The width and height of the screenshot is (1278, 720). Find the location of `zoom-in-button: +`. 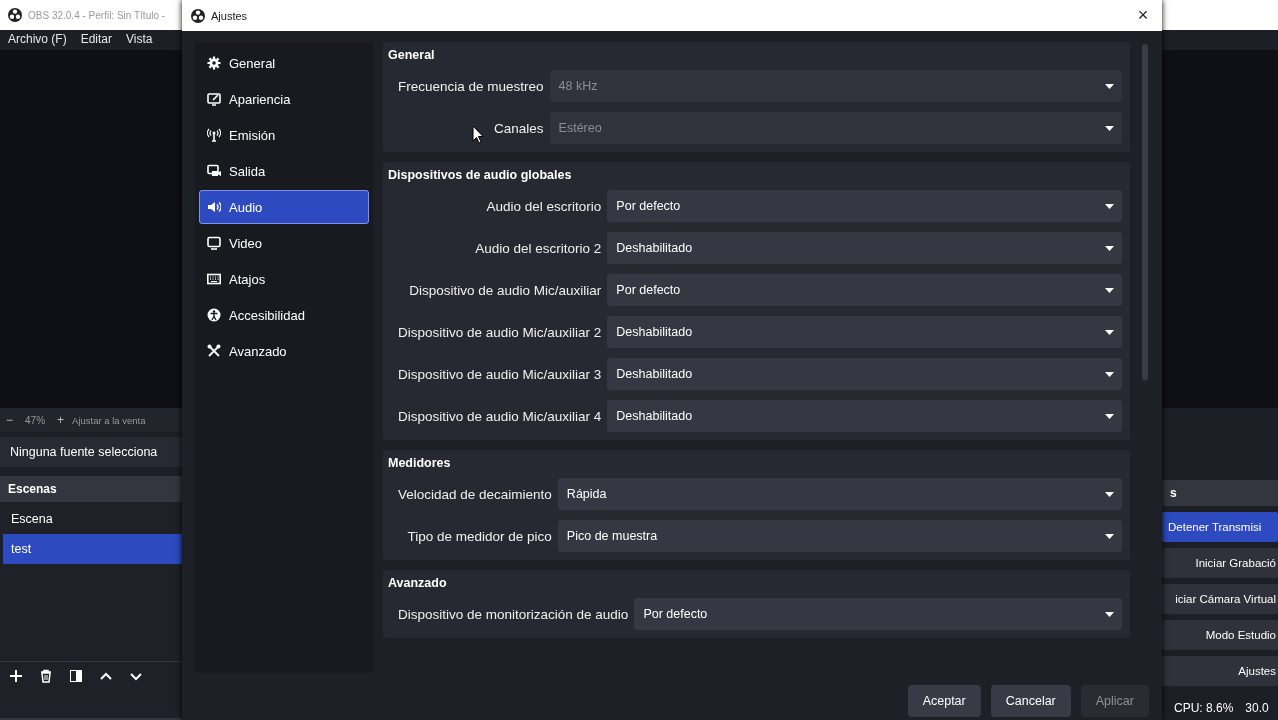

zoom-in-button: + is located at coordinates (61, 420).